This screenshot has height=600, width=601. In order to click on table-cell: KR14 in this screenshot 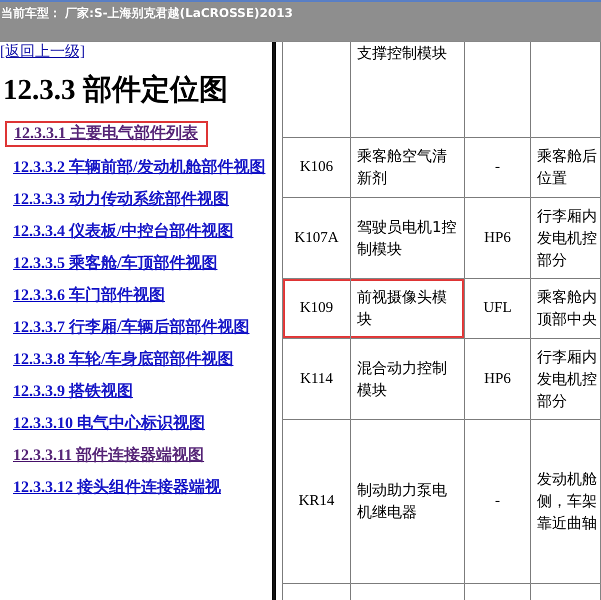, I will do `click(316, 501)`.